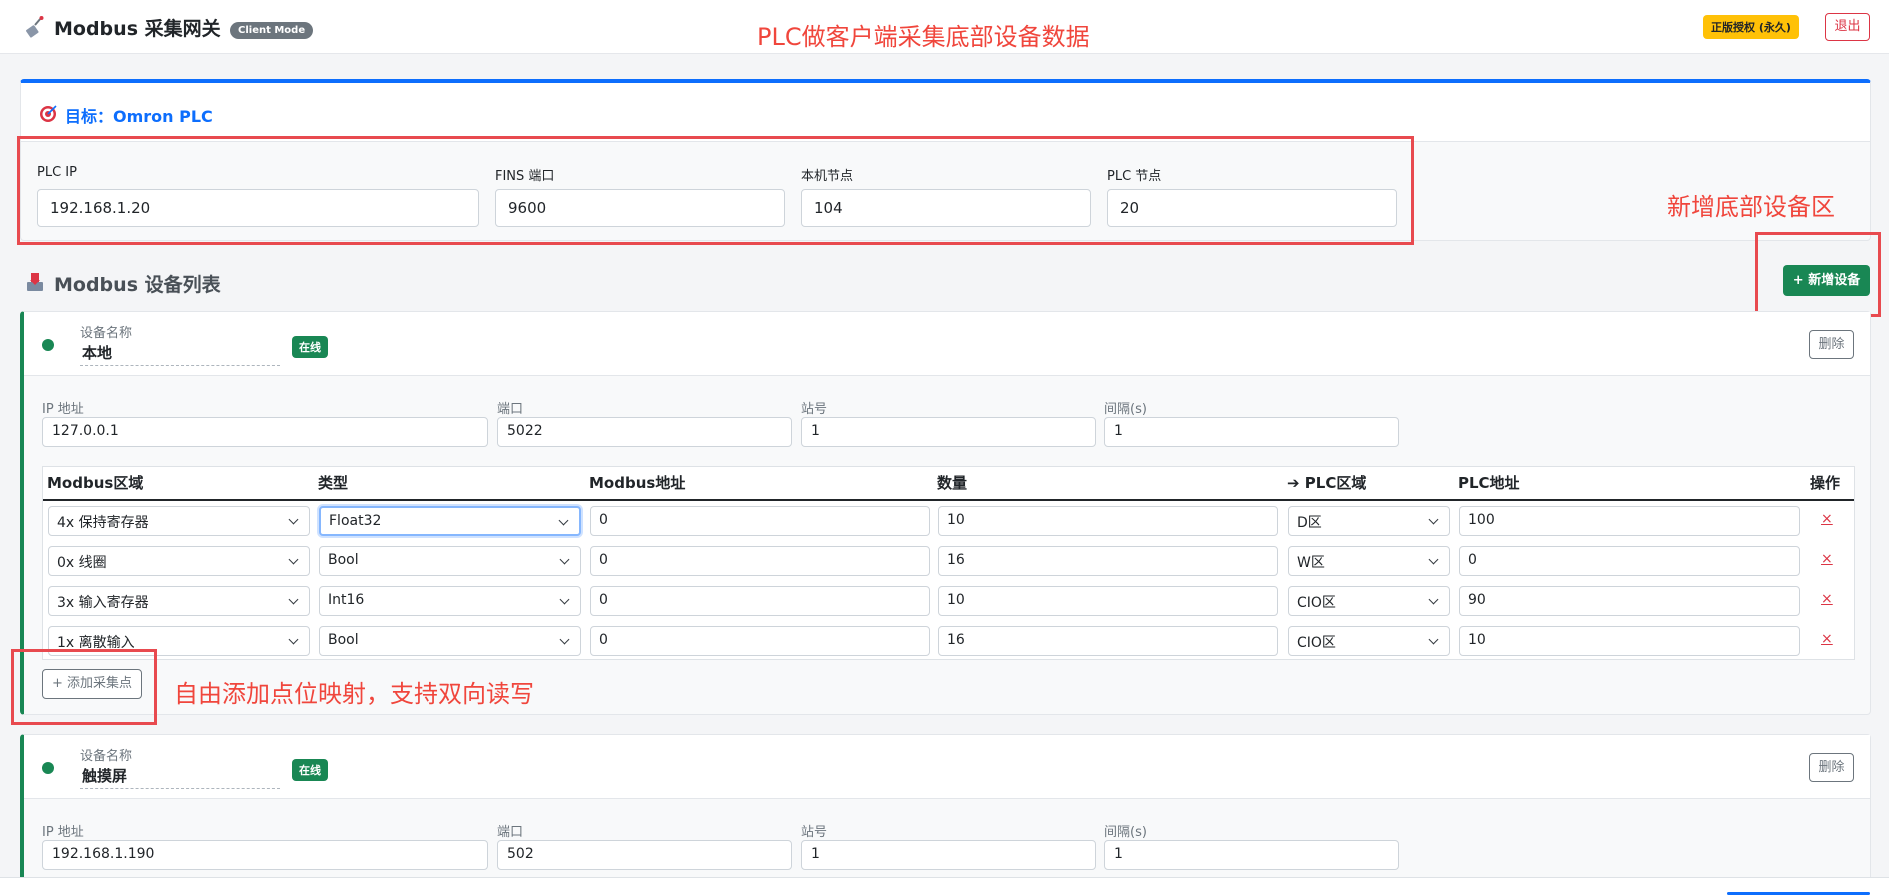  What do you see at coordinates (84, 687) in the screenshot?
I see `annotation-add-point-box` at bounding box center [84, 687].